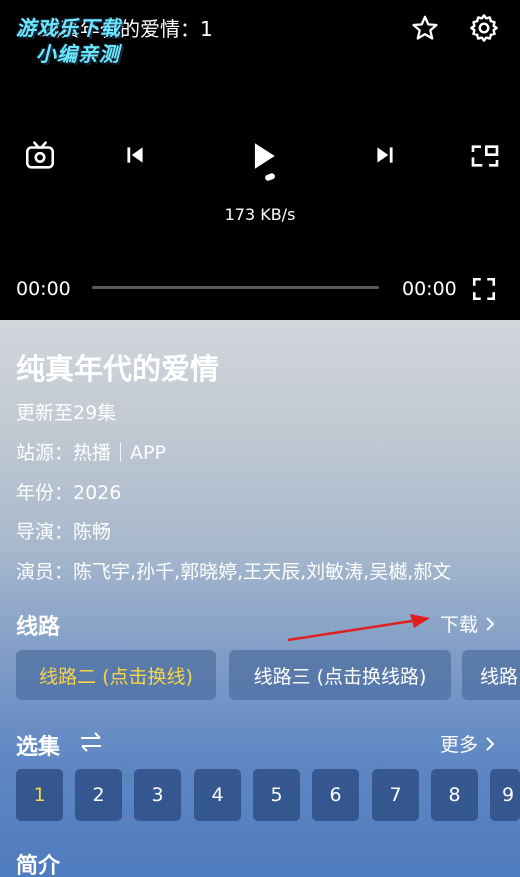  Describe the element at coordinates (491, 675) in the screenshot. I see `line-option-3: 线路` at that location.